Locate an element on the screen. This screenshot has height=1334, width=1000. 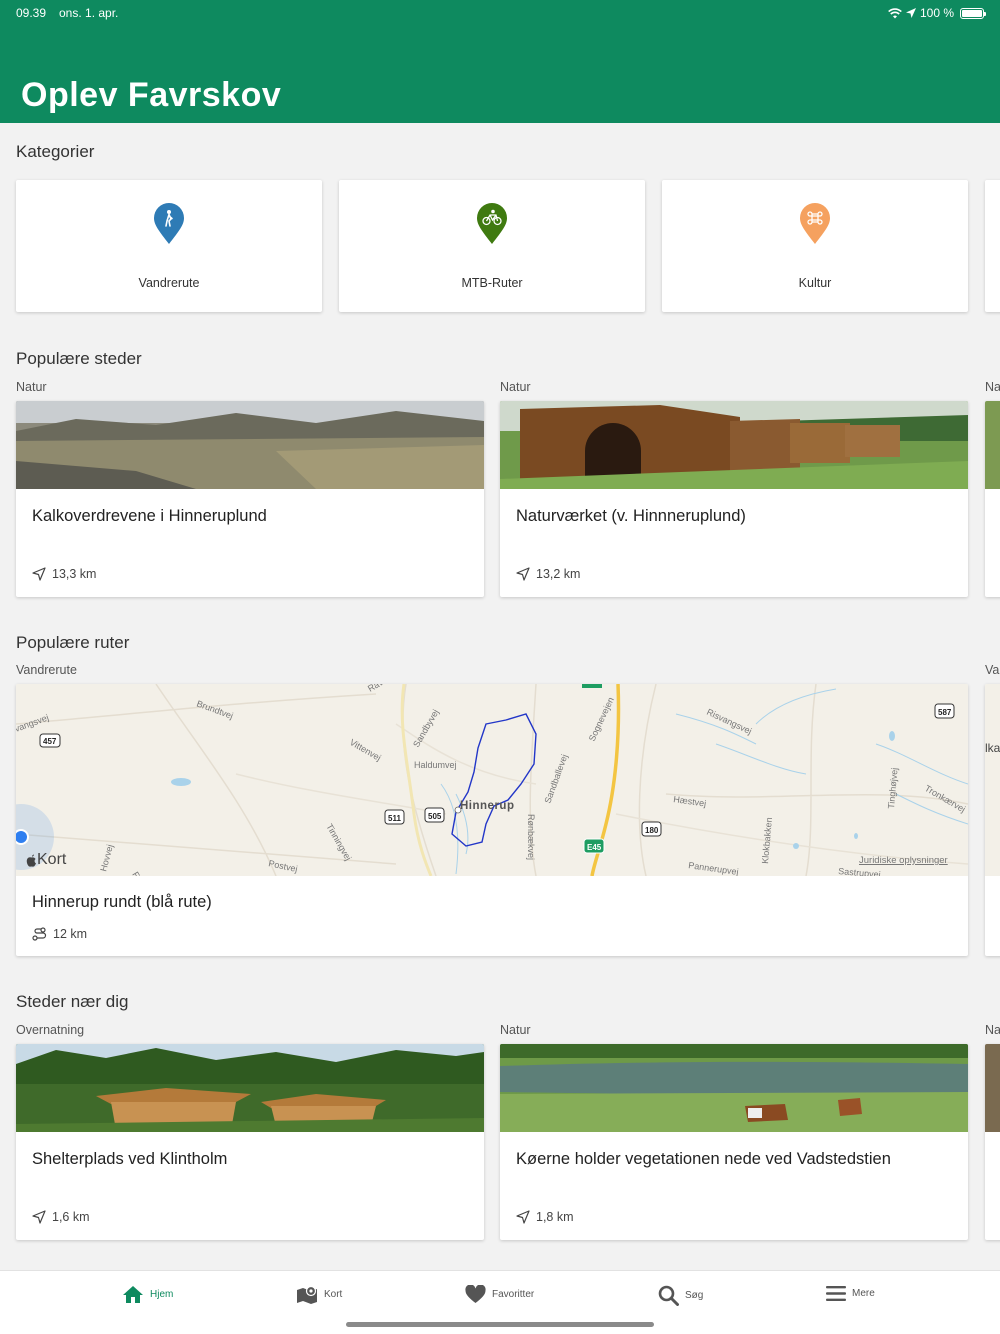
tab-soeg: Søg is located at coordinates (680, 1295).